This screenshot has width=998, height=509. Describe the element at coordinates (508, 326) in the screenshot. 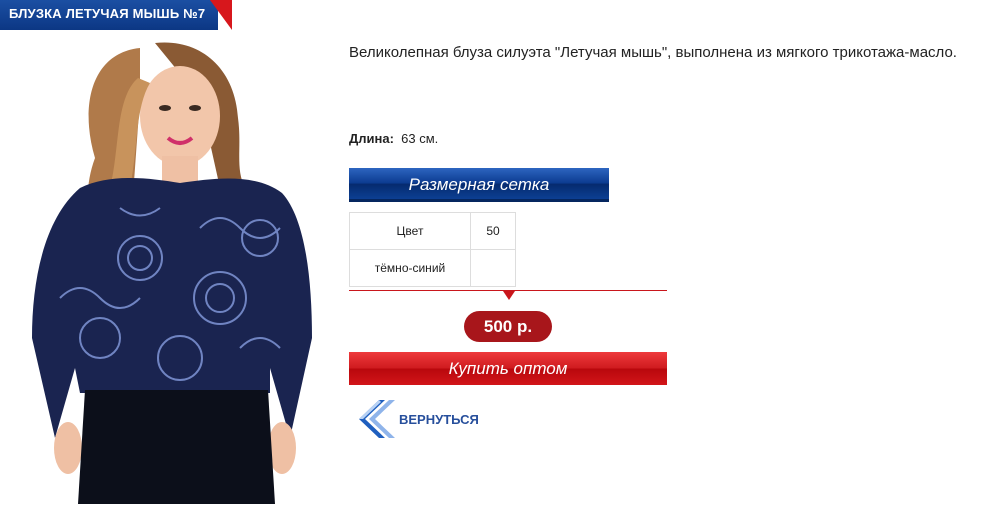

I see `price-badge: 500 р.` at that location.